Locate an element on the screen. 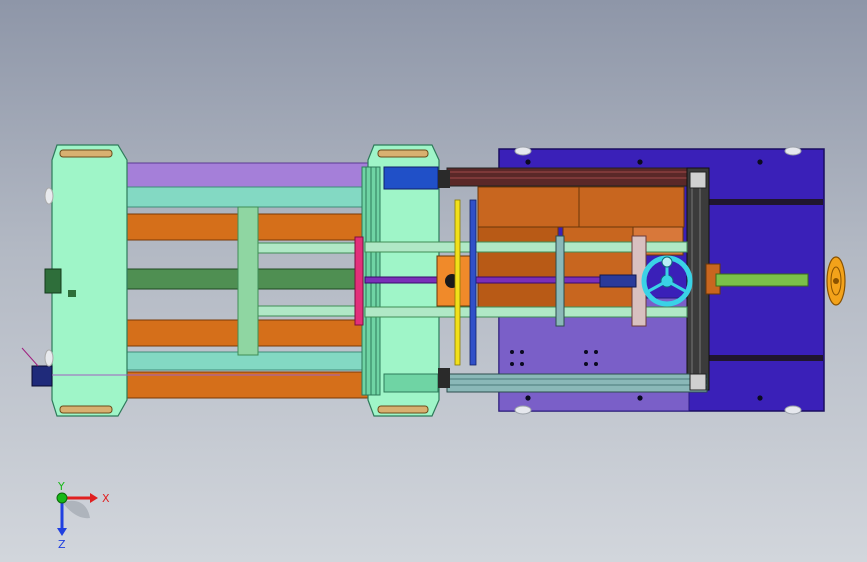  injection-block is located at coordinates (456, 282).